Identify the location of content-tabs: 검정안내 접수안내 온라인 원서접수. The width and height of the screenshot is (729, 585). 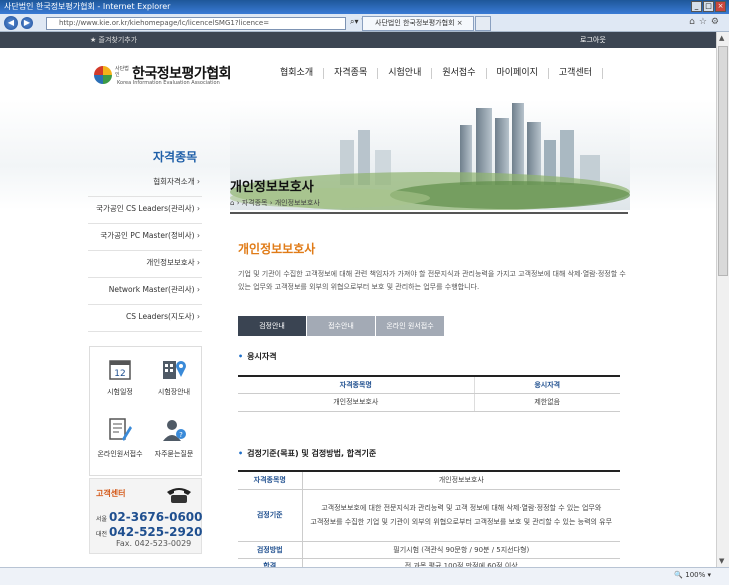
(341, 326).